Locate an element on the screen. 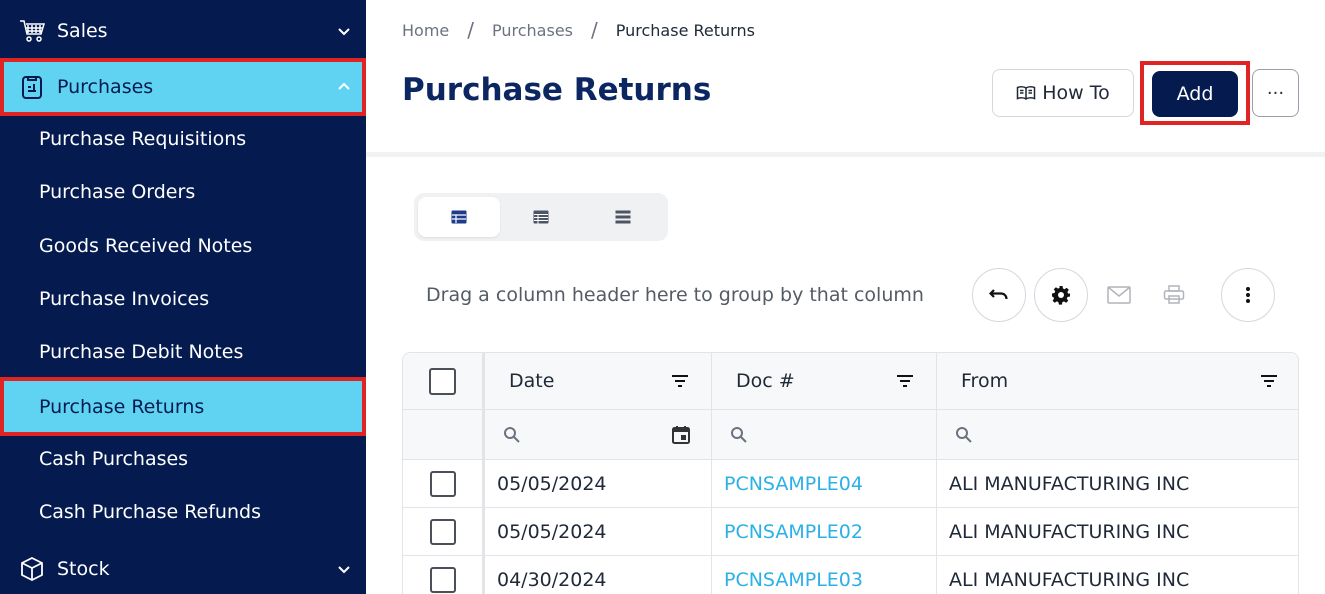 The image size is (1325, 594). breadcrumb-current: Purchase Returns is located at coordinates (685, 30).